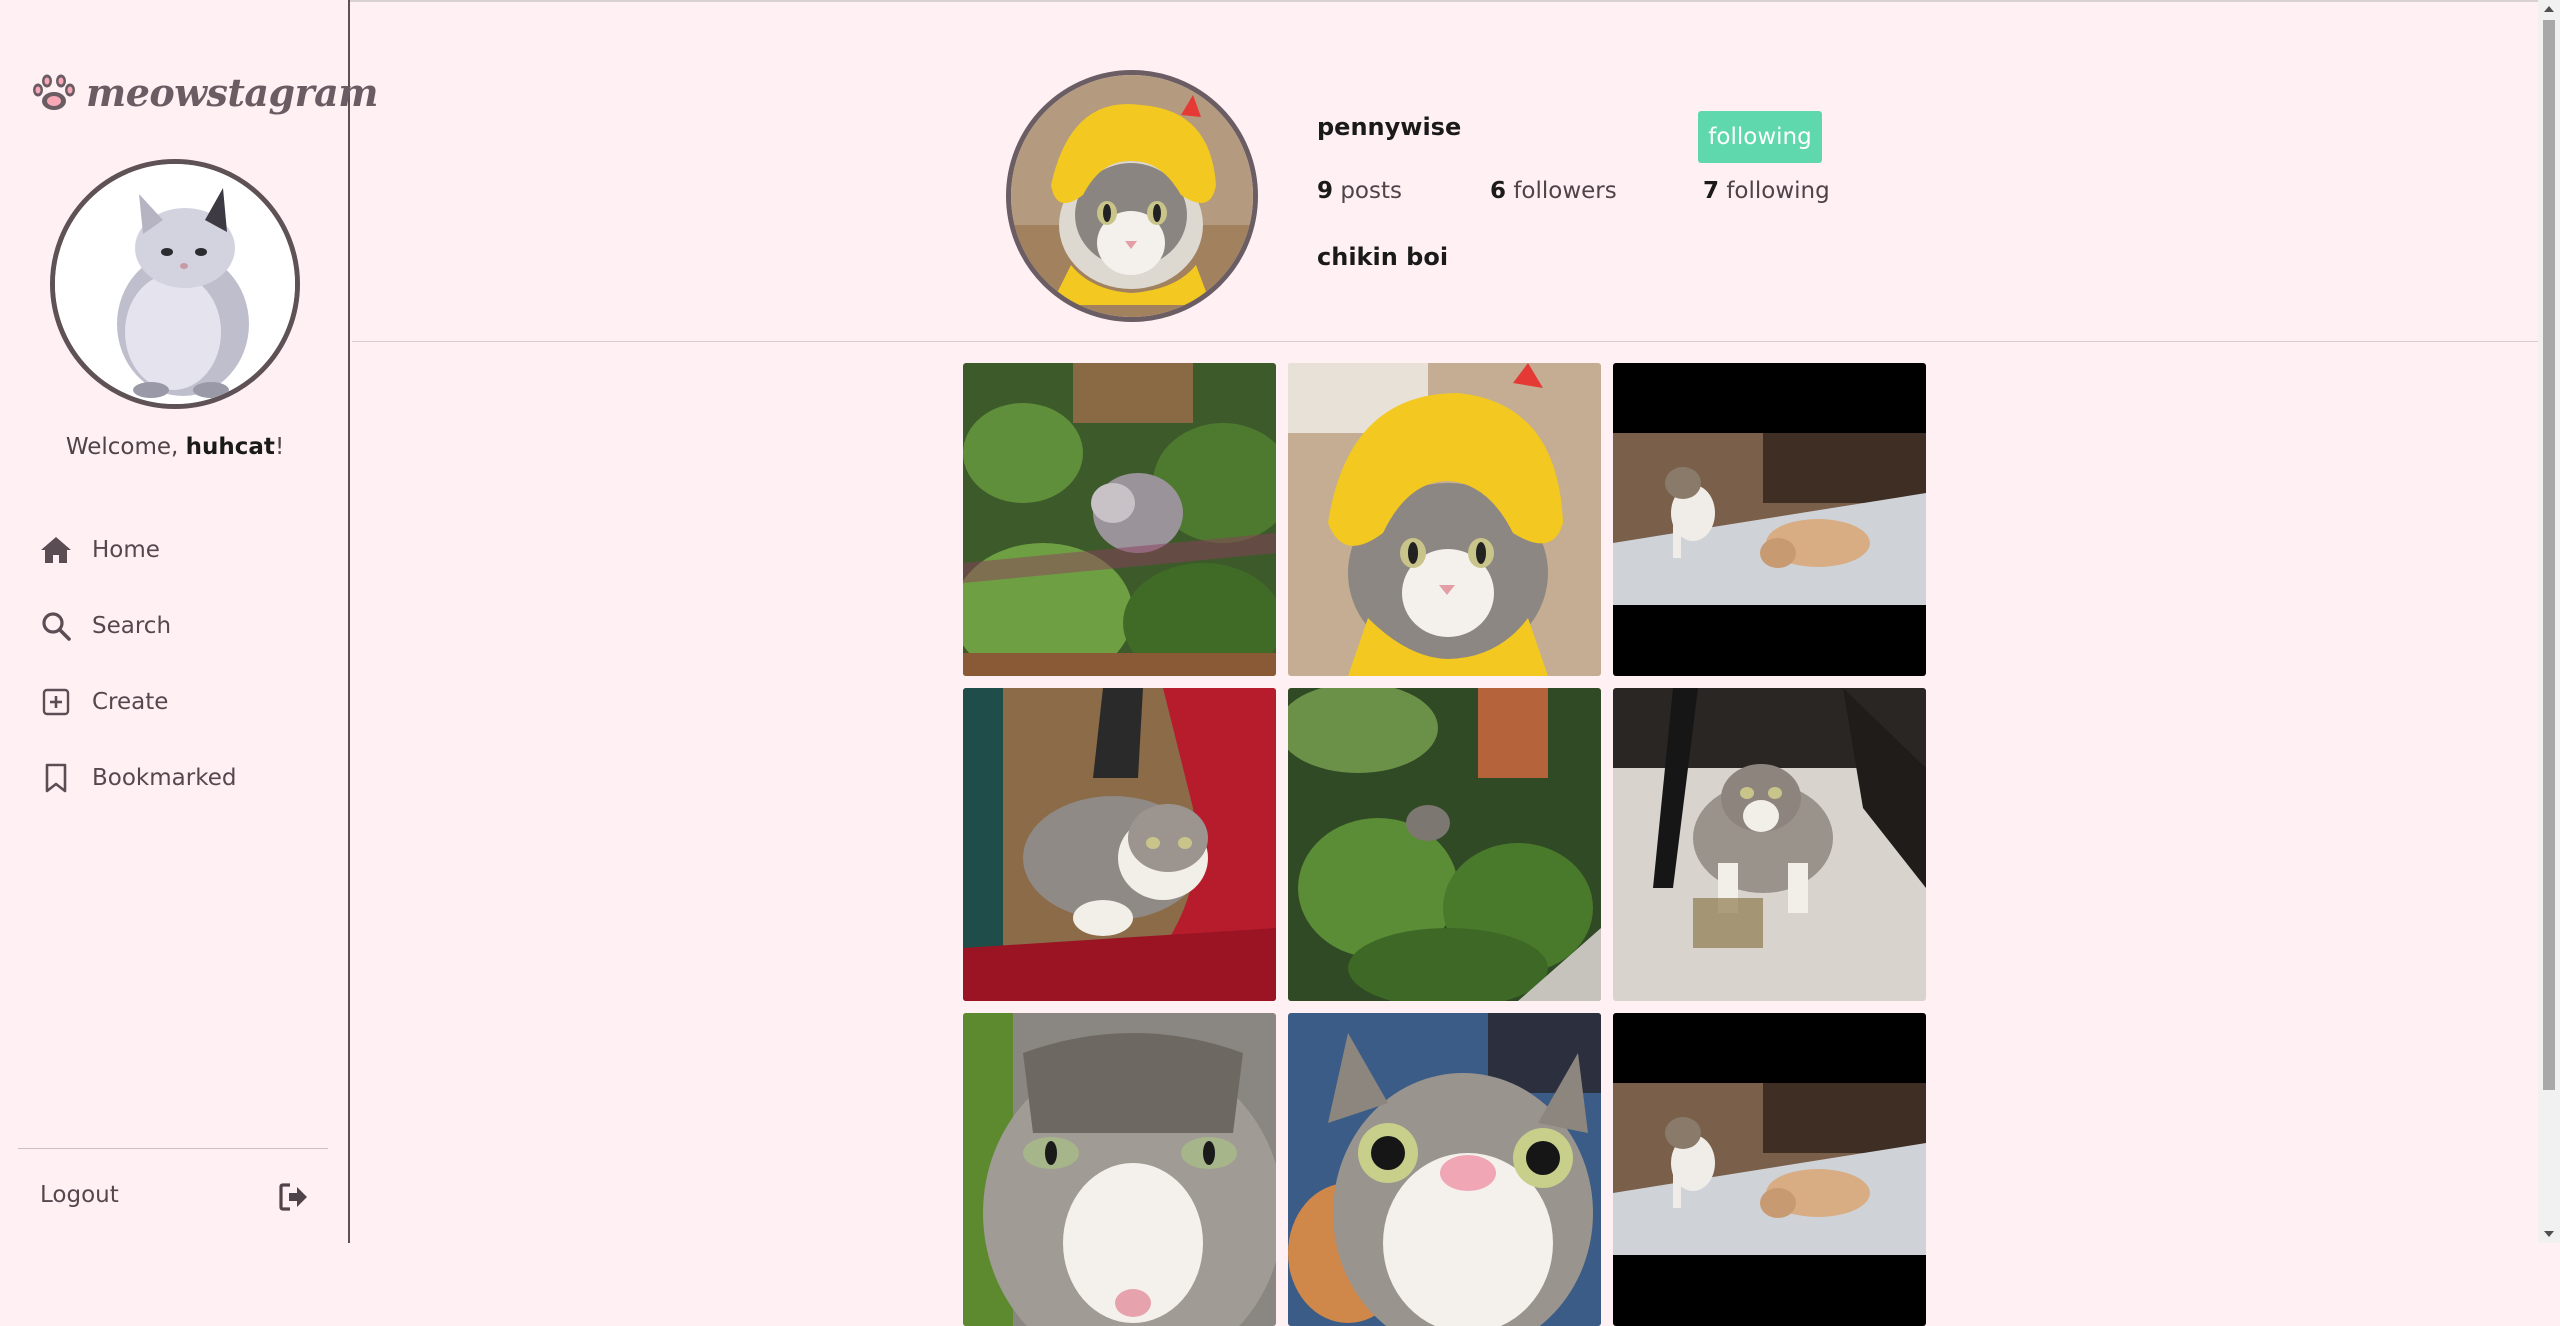 The image size is (2560, 1326). What do you see at coordinates (189, 621) in the screenshot?
I see `sidebar: meowstagram Welcome, huhcat! Home Search` at bounding box center [189, 621].